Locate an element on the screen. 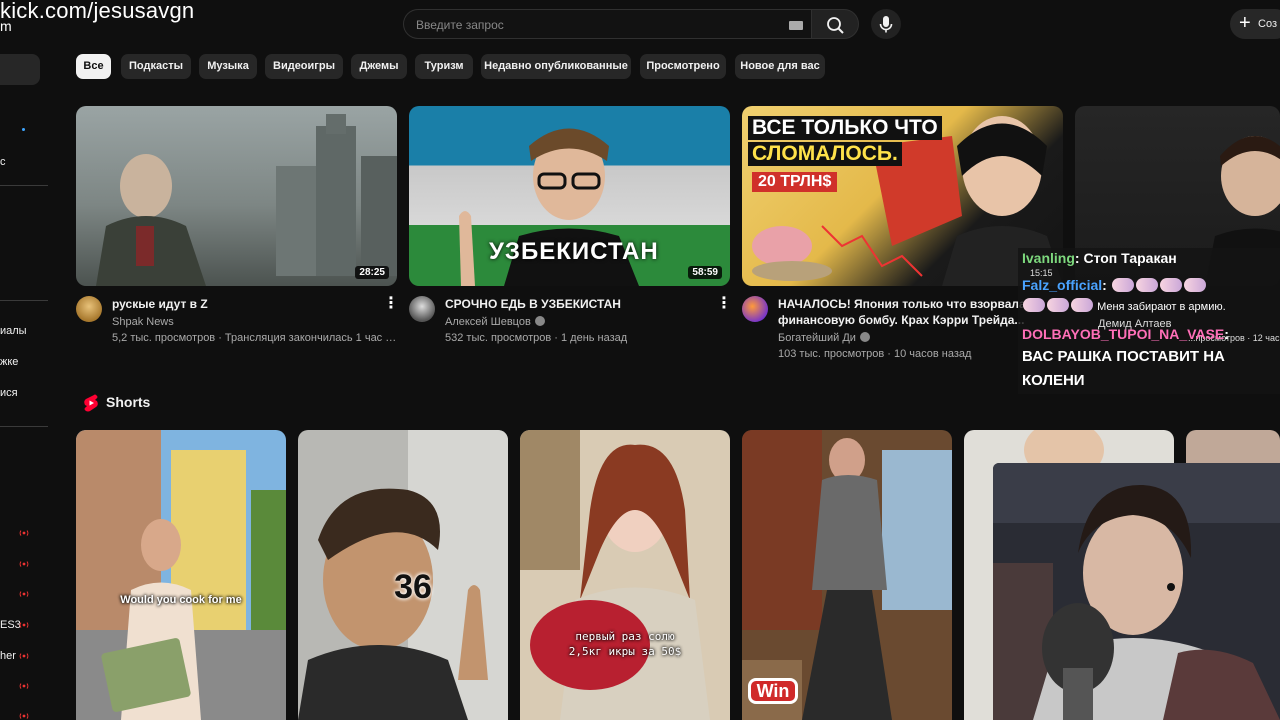  short-caption: Would you cook for me is located at coordinates (181, 600).